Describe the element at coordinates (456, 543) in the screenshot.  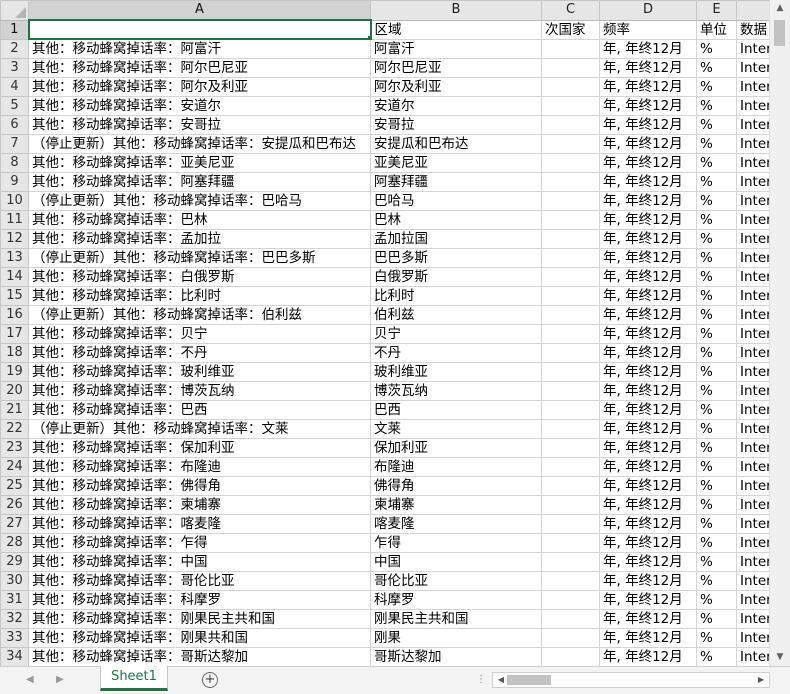
I see `cell: 乍得` at that location.